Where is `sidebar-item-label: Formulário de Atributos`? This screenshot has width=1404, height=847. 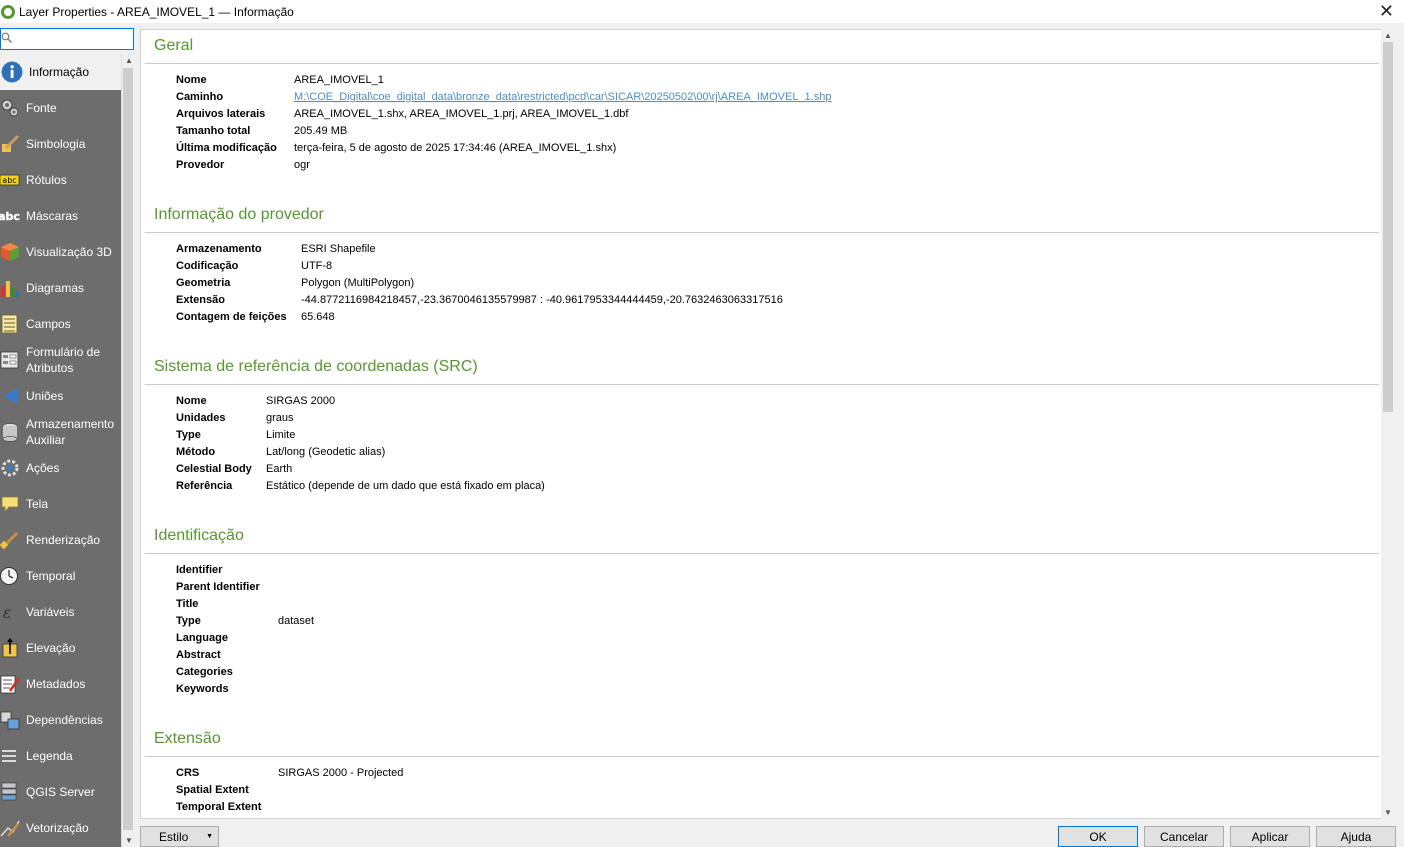
sidebar-item-label: Formulário de Atributos is located at coordinates (63, 360).